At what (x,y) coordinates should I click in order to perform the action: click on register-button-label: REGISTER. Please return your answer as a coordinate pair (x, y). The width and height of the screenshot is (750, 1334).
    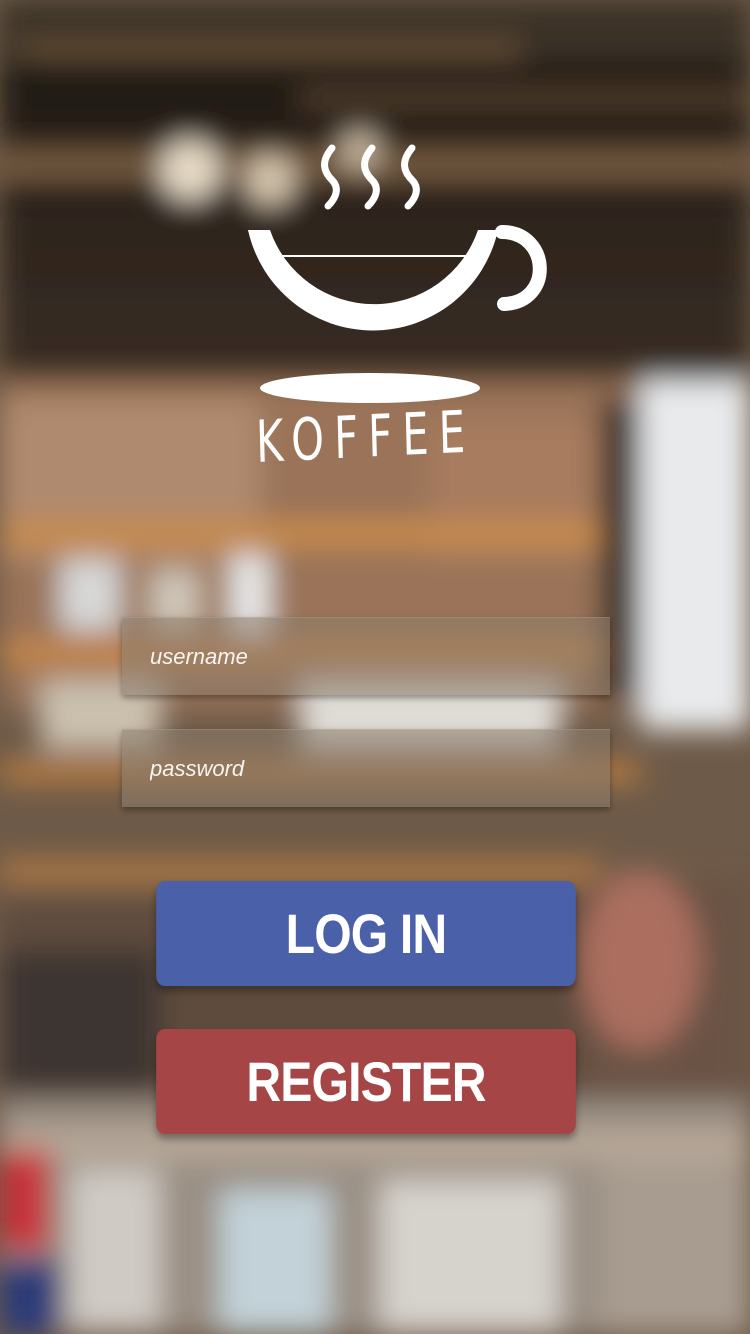
    Looking at the image, I should click on (366, 1081).